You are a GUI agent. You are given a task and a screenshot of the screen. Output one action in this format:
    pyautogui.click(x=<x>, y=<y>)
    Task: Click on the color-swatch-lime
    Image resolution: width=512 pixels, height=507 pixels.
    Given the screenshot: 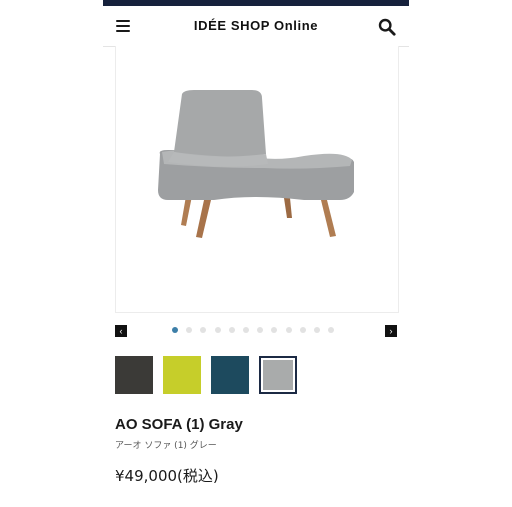 What is the action you would take?
    pyautogui.click(x=182, y=375)
    